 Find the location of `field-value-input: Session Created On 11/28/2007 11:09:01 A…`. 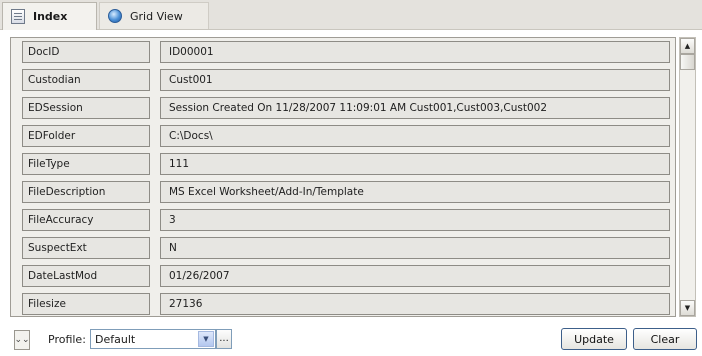

field-value-input: Session Created On 11/28/2007 11:09:01 A… is located at coordinates (415, 108).